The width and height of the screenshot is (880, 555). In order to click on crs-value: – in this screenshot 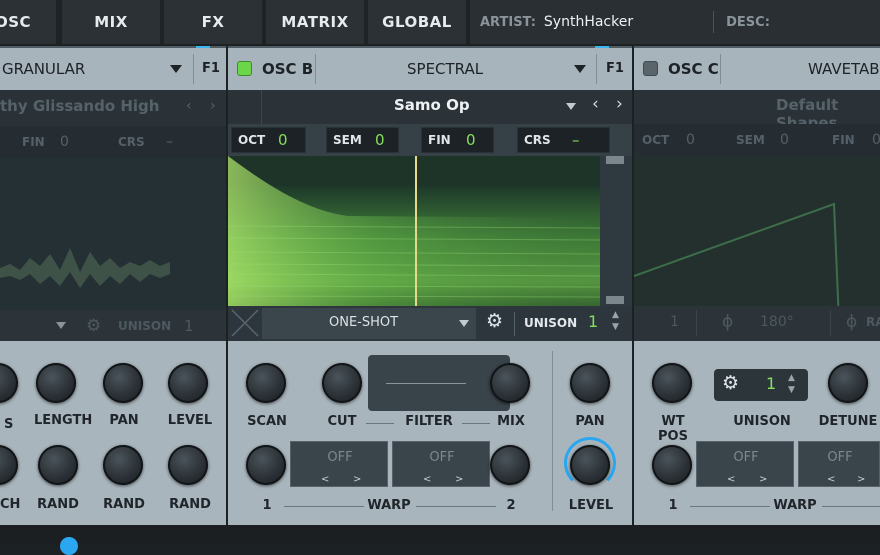, I will do `click(576, 140)`.